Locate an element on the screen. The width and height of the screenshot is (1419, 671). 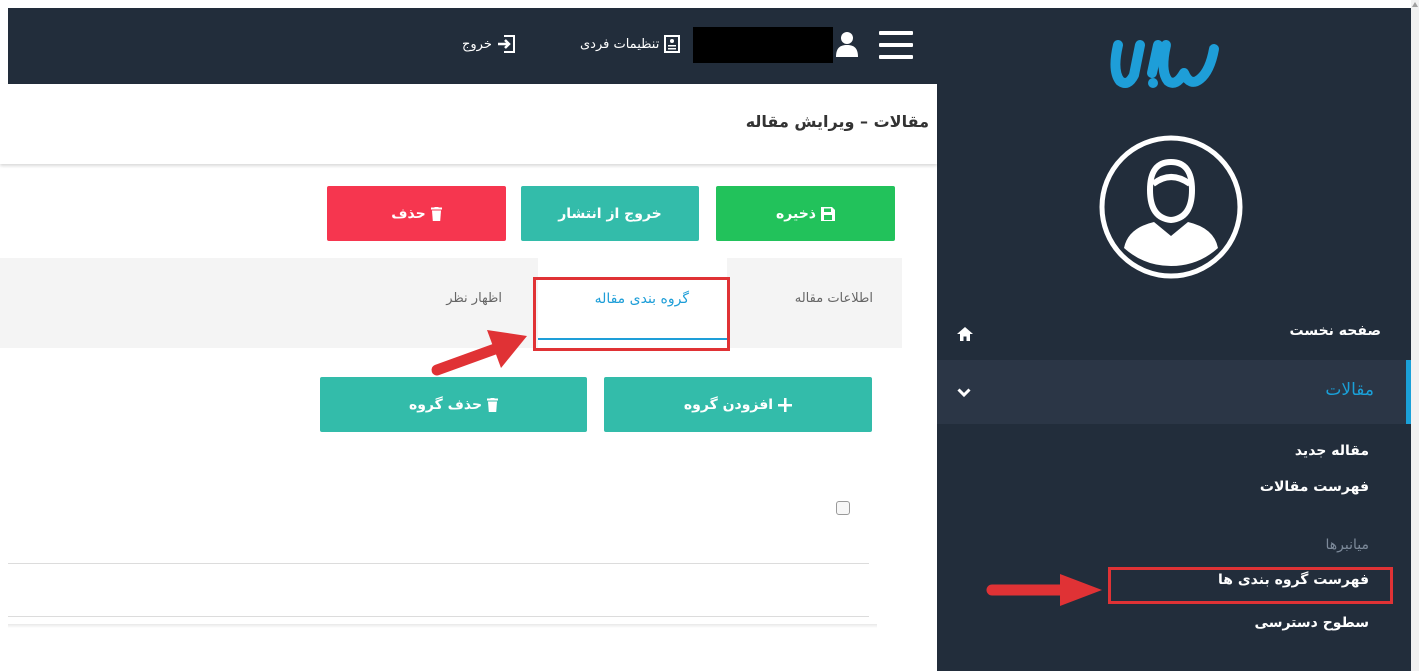
sidebar-item-home-label: صفحه نخست is located at coordinates (1335, 331).